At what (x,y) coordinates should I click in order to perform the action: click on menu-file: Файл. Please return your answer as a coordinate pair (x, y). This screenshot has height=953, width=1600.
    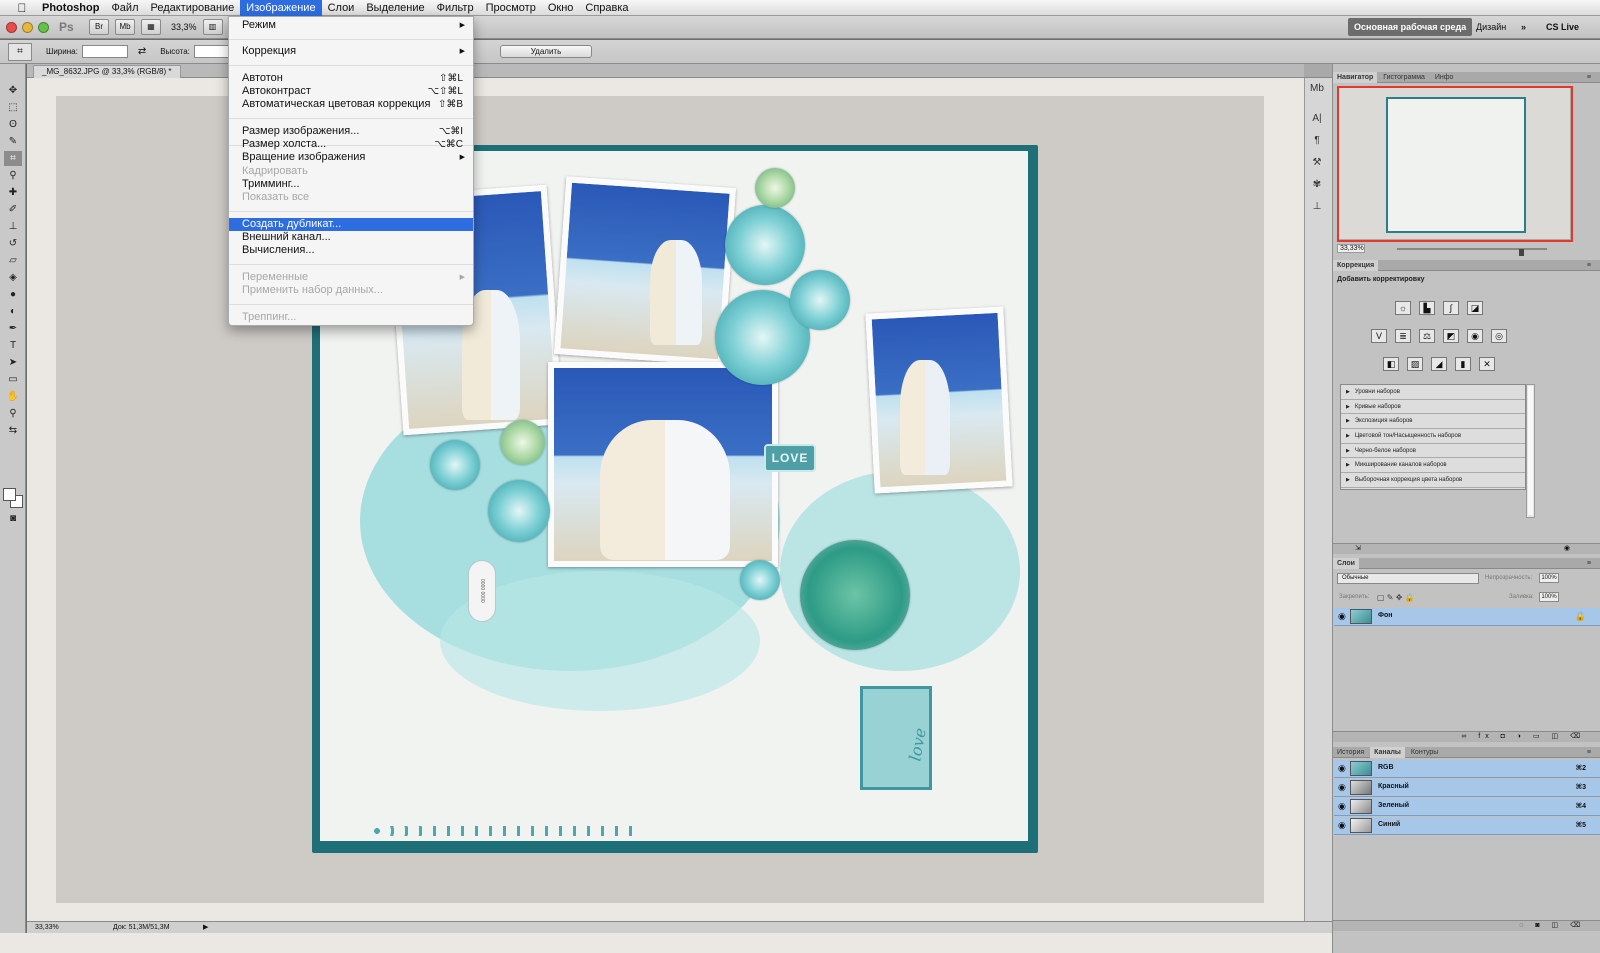
    Looking at the image, I should click on (124, 8).